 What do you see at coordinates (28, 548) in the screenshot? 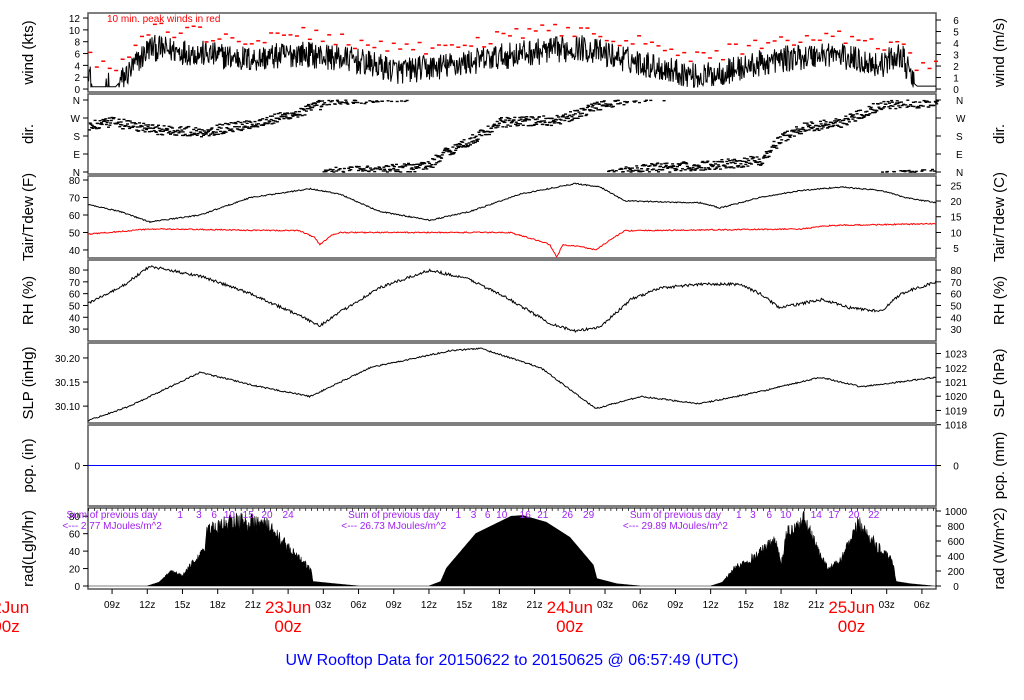
I see `rad-ylabel-left: rad(Lgly/hr)` at bounding box center [28, 548].